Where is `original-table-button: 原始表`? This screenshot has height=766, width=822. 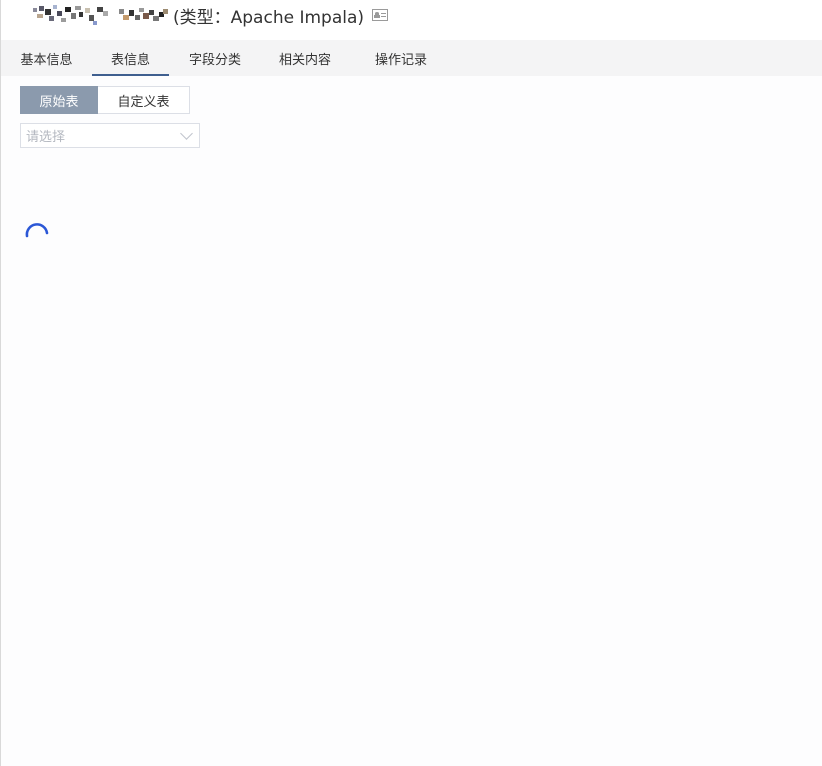 original-table-button: 原始表 is located at coordinates (59, 100).